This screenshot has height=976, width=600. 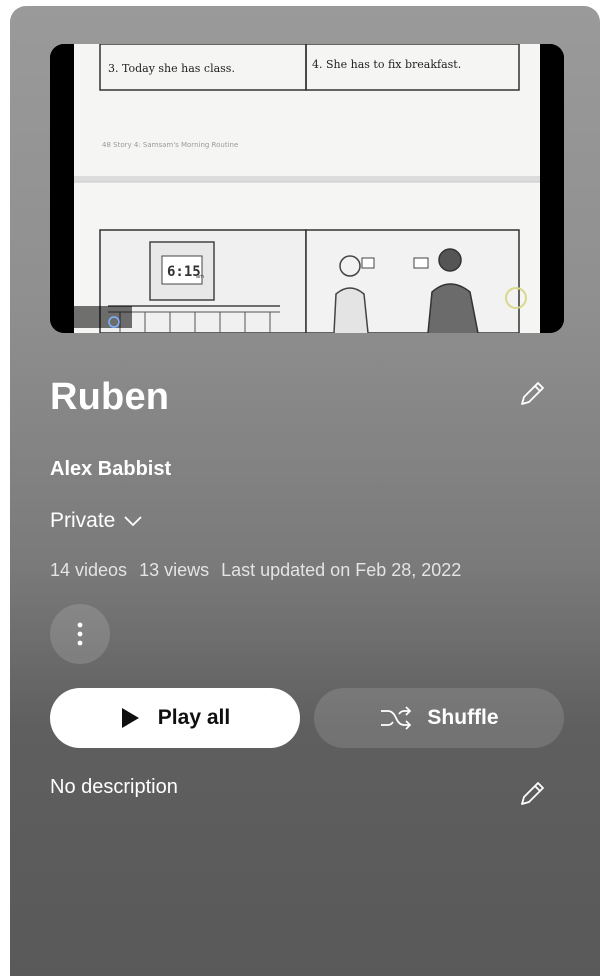 What do you see at coordinates (396, 718) in the screenshot?
I see `shuffle-icon` at bounding box center [396, 718].